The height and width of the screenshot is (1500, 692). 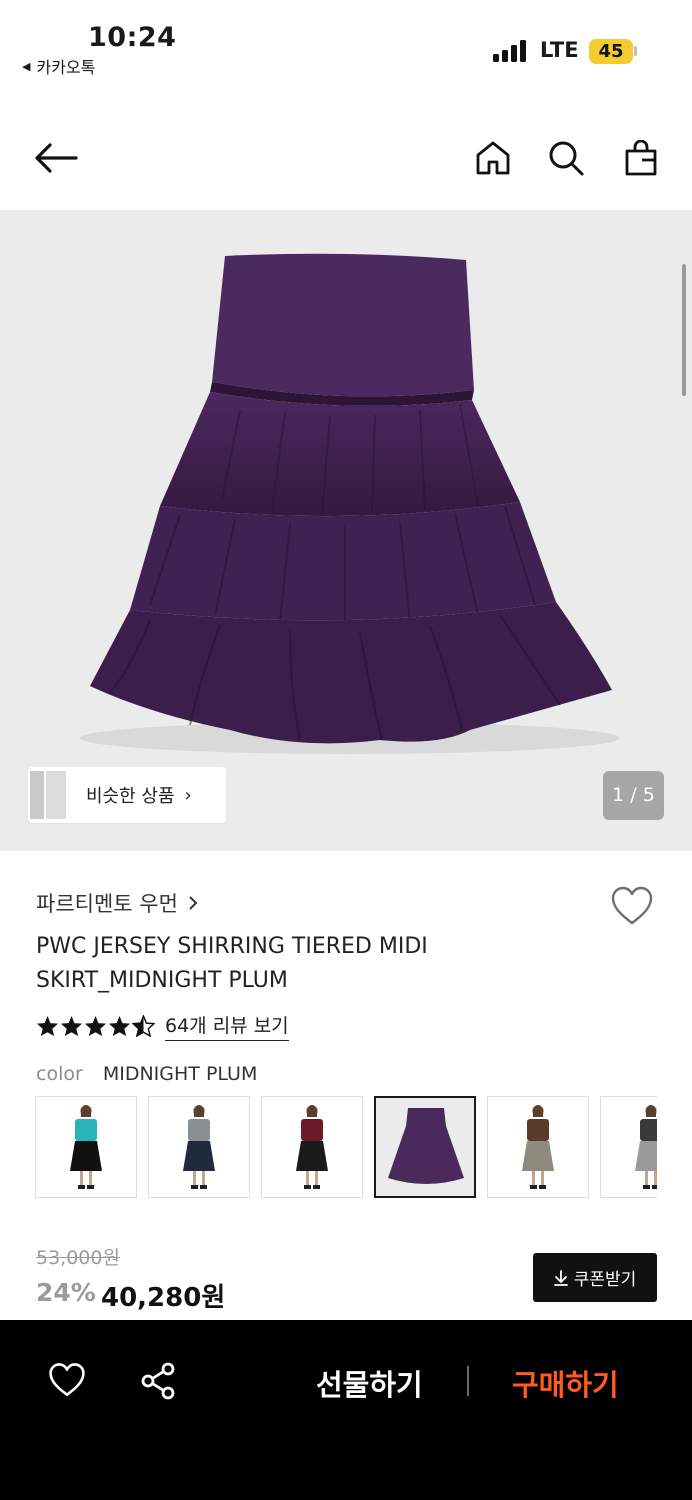 I want to click on color-value: MIDNIGHT PLUM, so click(x=180, y=1074).